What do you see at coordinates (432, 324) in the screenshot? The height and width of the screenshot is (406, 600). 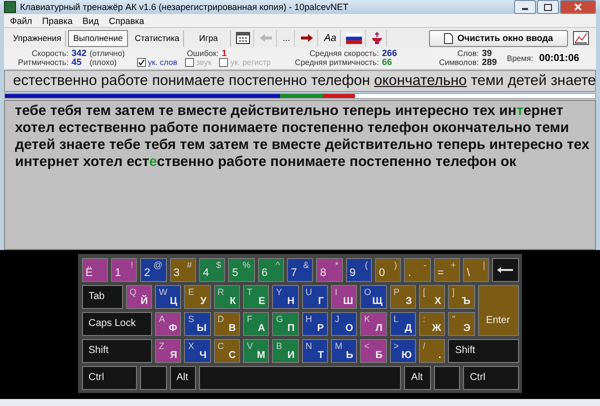 I see `keyboard-key: : Ж` at bounding box center [432, 324].